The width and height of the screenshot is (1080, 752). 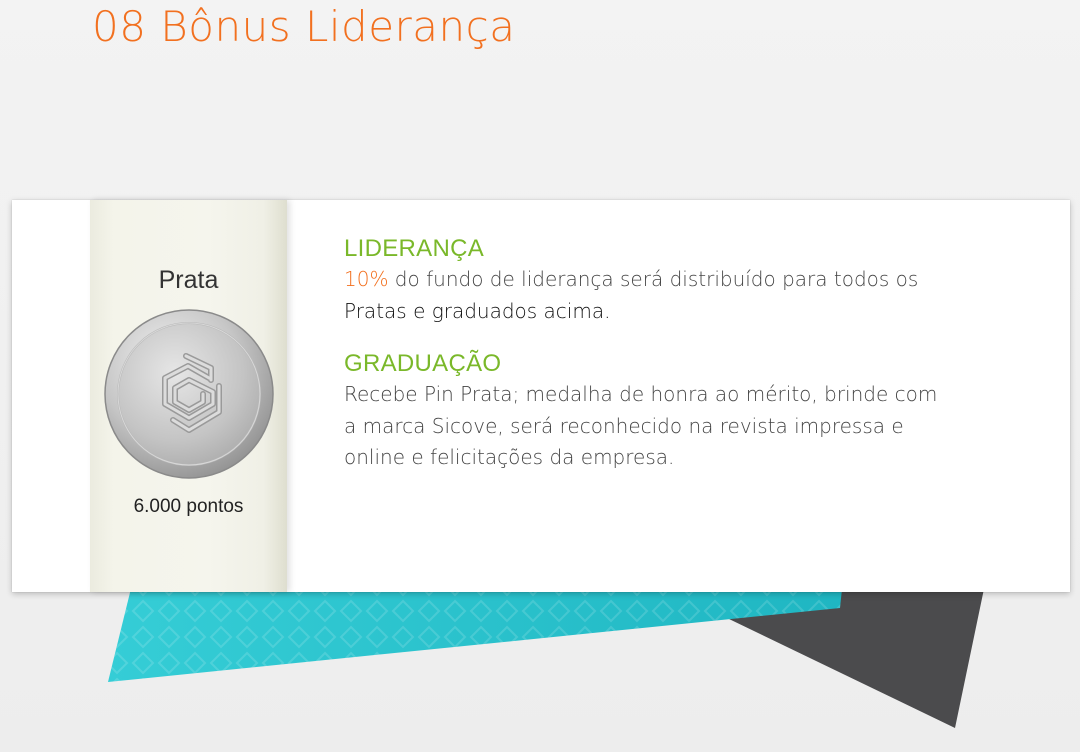 What do you see at coordinates (477, 310) in the screenshot?
I see `lideranca-text-emphasis: Pratas e graduados acima.` at bounding box center [477, 310].